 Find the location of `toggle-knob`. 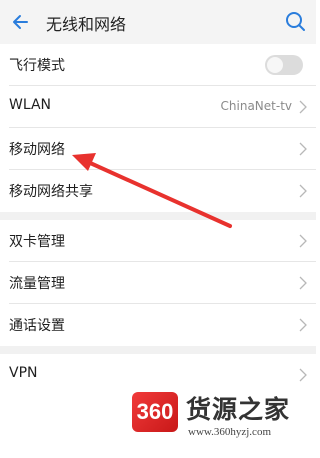

toggle-knob is located at coordinates (275, 65).